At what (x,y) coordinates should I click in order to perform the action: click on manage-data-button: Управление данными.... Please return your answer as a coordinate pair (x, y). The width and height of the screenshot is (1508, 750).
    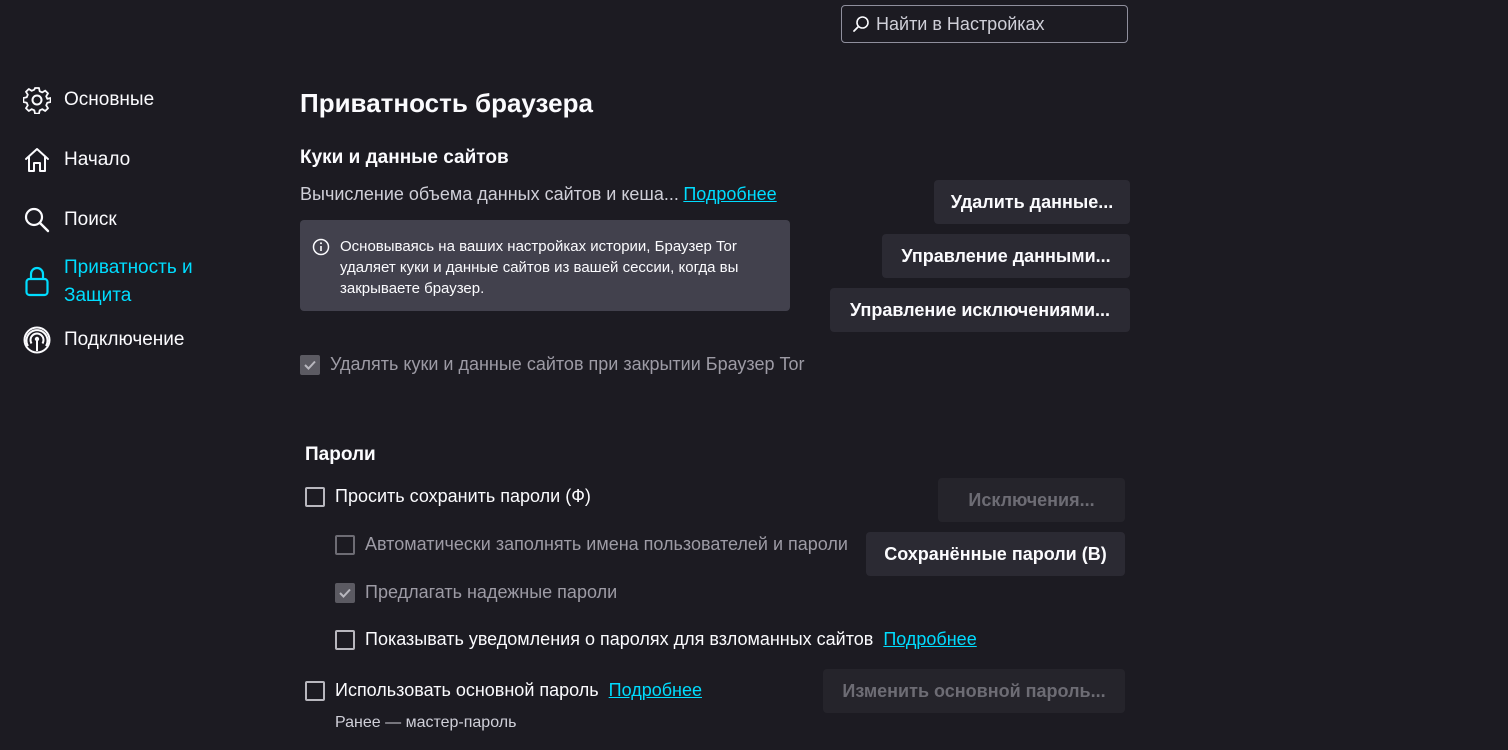
    Looking at the image, I should click on (1006, 256).